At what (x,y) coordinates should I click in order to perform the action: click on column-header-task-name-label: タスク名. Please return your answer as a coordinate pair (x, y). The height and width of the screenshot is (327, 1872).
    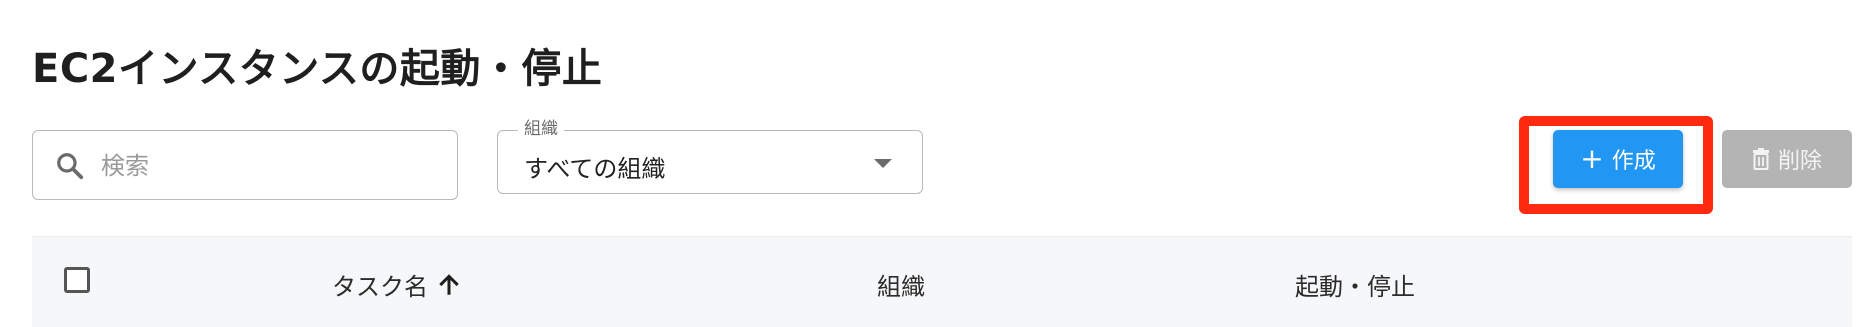
    Looking at the image, I should click on (380, 287).